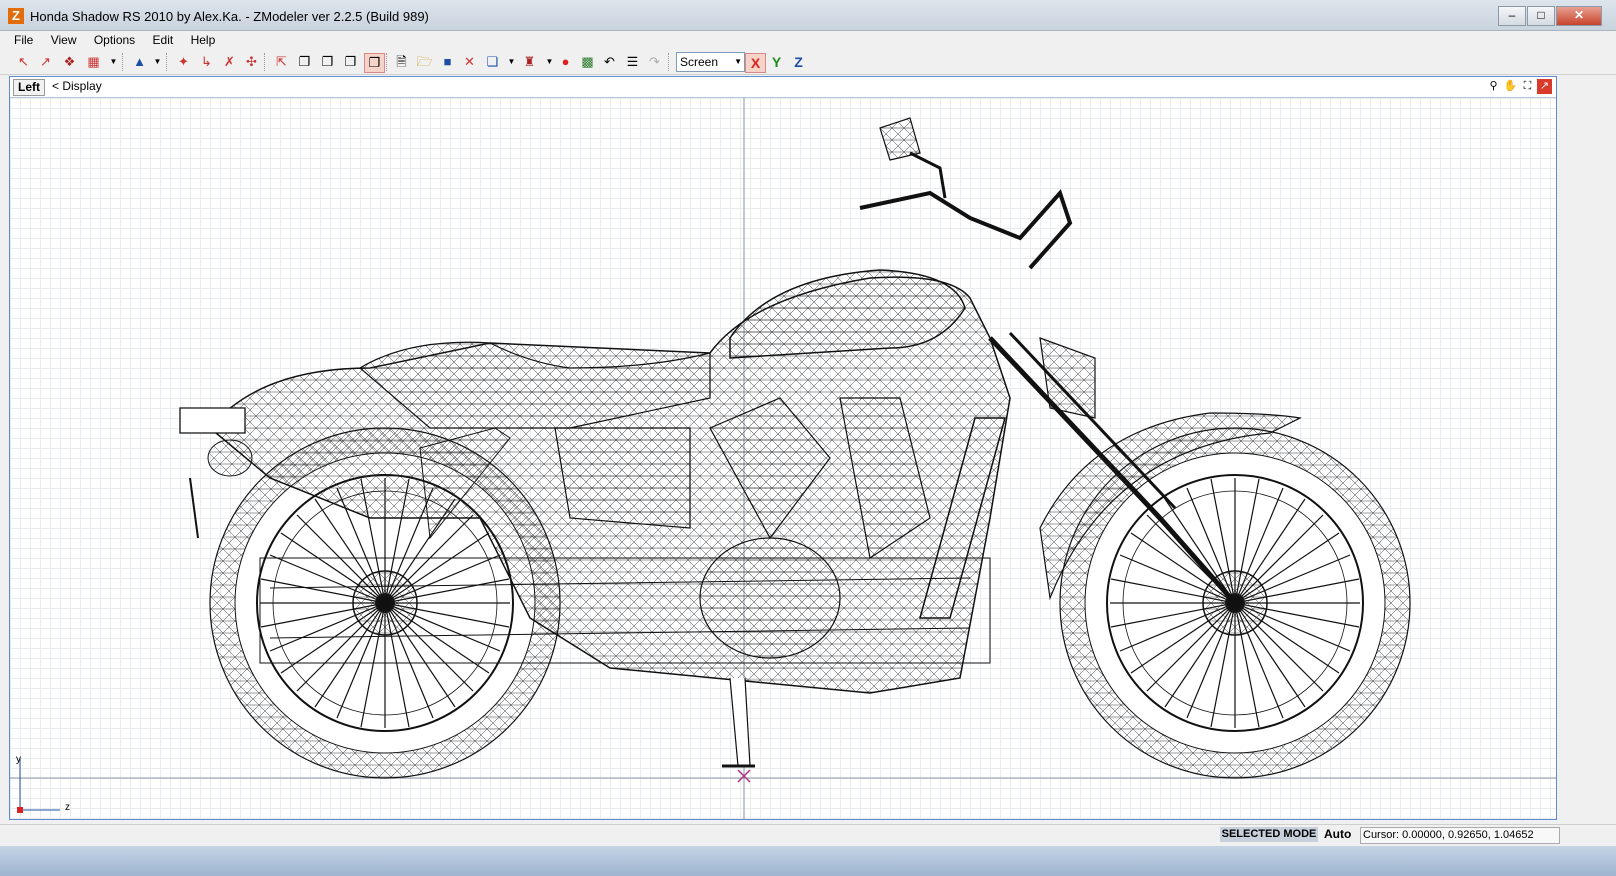 The width and height of the screenshot is (1616, 876). Describe the element at coordinates (281, 62) in the screenshot. I see `vertex-mode-icon: ⇱` at that location.